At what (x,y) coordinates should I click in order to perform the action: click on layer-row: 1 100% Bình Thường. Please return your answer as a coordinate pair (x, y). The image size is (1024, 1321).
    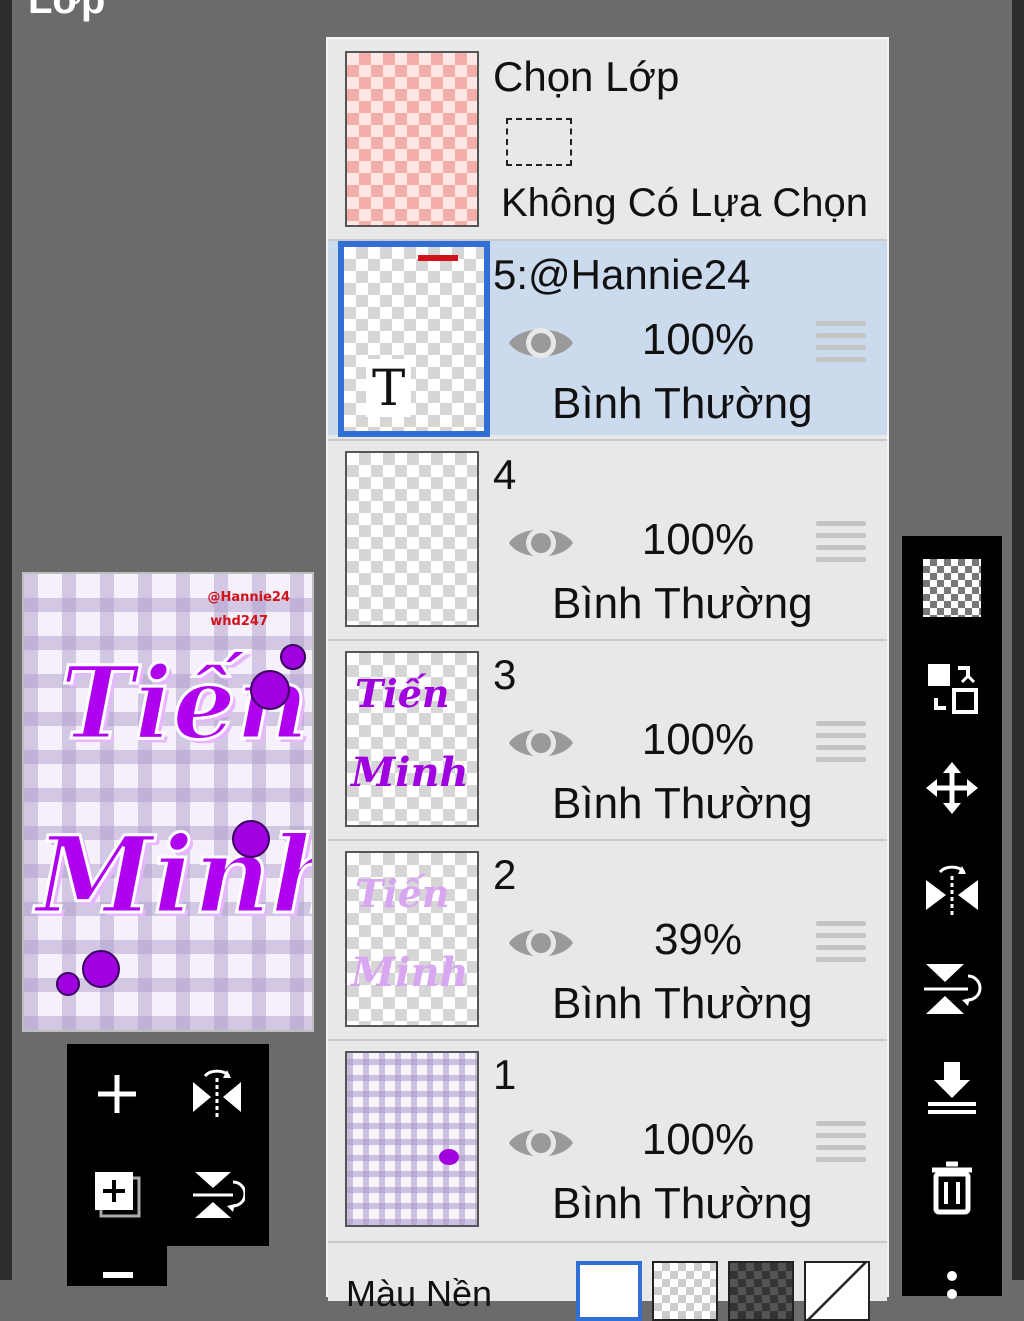
    Looking at the image, I should click on (607, 1137).